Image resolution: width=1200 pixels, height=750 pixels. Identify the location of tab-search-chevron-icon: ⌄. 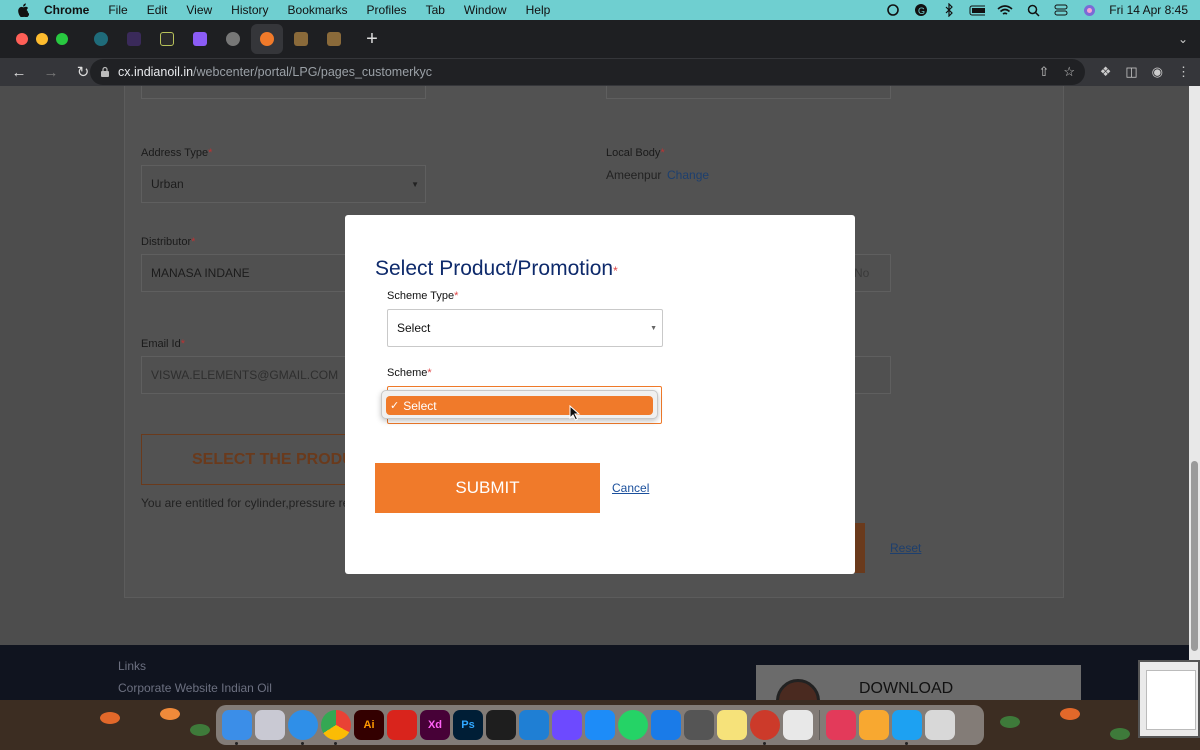
(1183, 39).